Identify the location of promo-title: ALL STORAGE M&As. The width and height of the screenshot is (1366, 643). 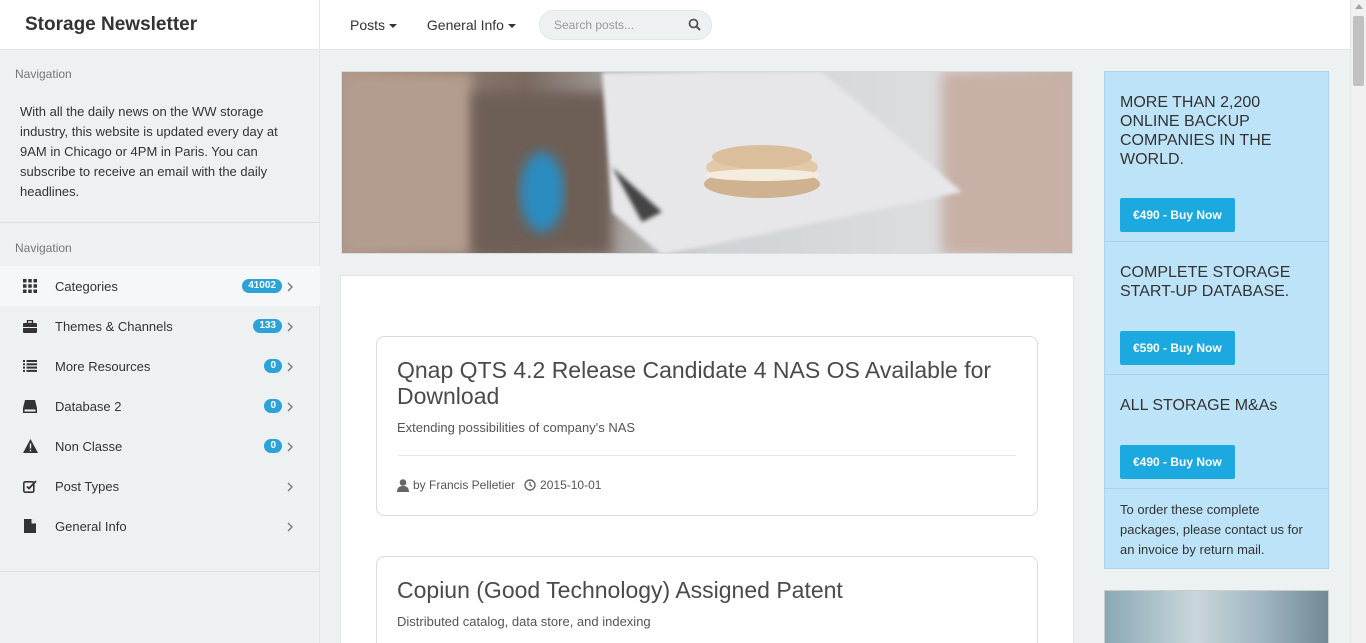
(1199, 405).